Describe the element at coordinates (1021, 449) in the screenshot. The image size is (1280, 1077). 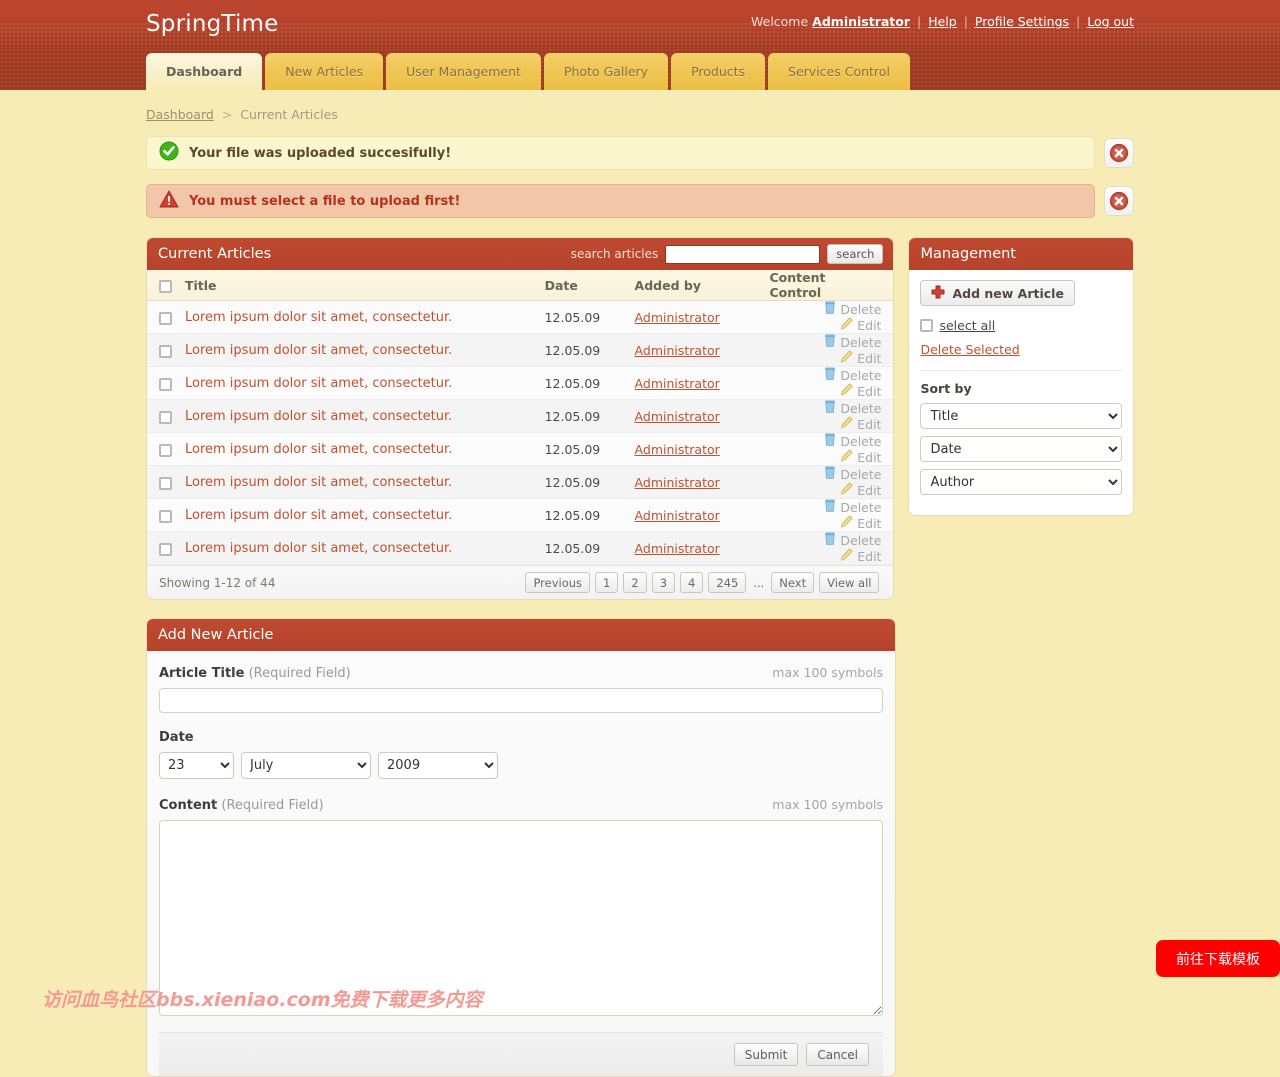
I see `sort-select-date: Date` at that location.